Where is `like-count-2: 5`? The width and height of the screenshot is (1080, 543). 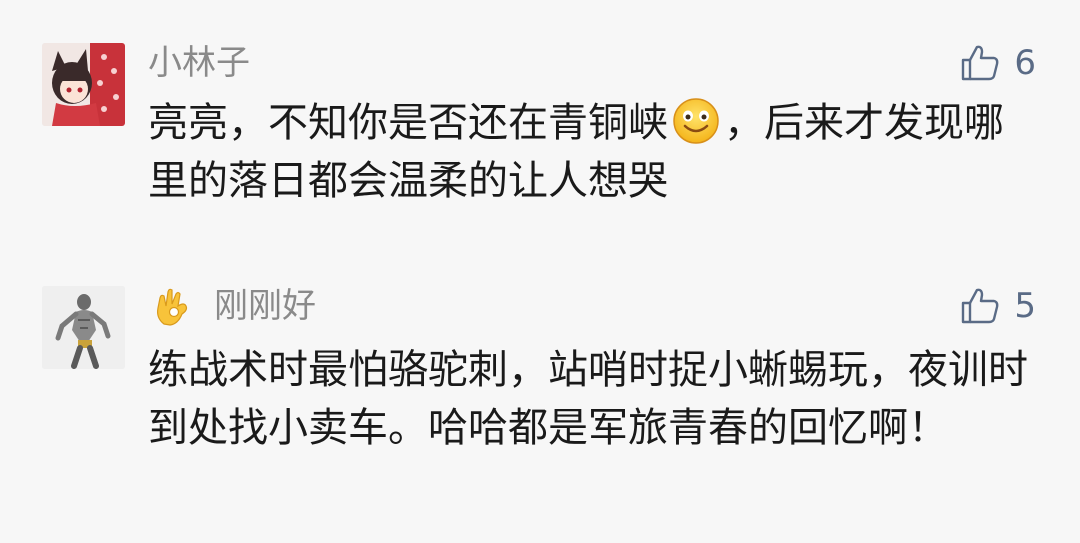 like-count-2: 5 is located at coordinates (1025, 306).